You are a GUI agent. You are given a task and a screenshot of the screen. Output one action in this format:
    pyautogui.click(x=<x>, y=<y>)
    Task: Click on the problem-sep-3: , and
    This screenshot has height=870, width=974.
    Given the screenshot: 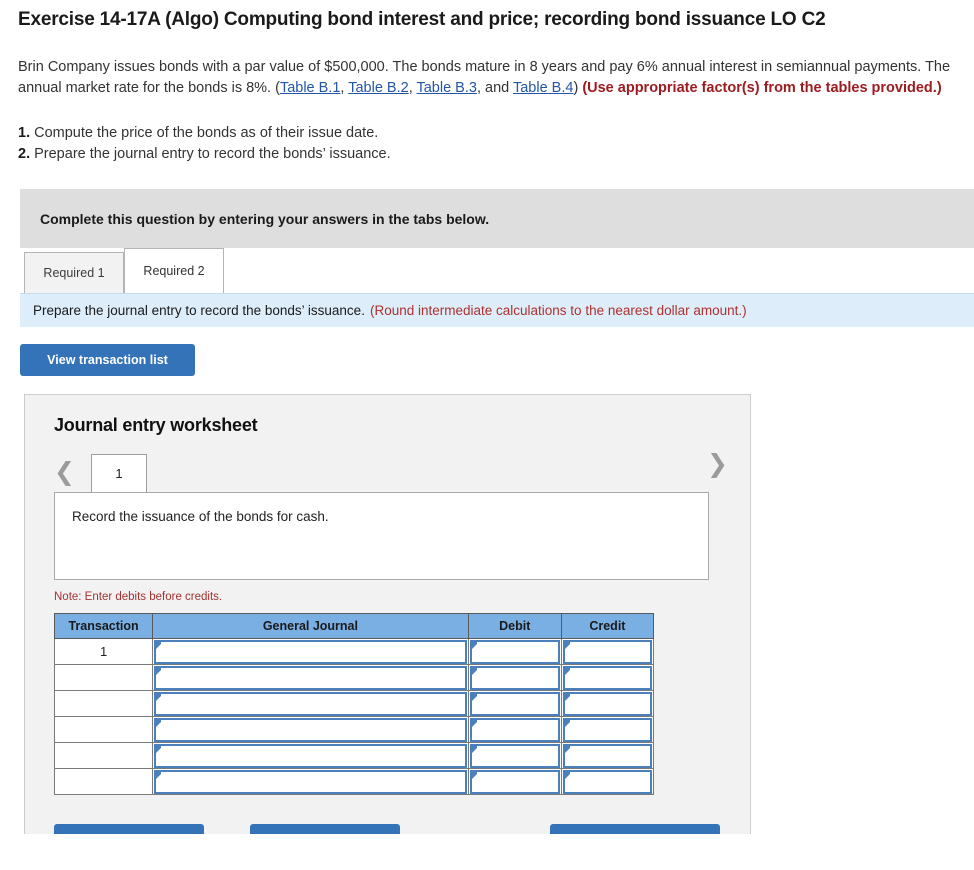 What is the action you would take?
    pyautogui.click(x=494, y=88)
    